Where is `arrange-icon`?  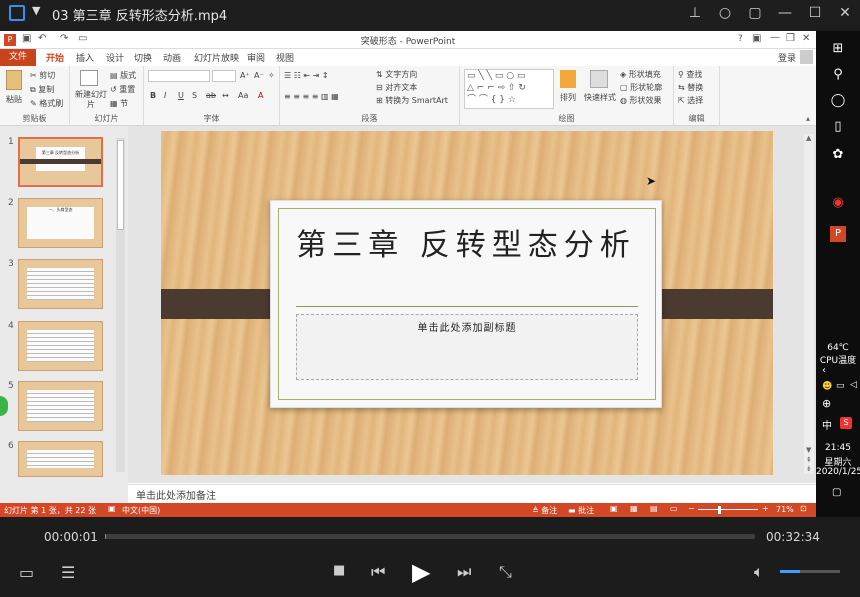 arrange-icon is located at coordinates (568, 79).